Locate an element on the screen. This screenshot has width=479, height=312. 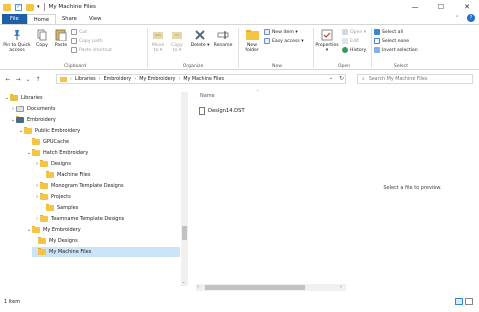
copy-path-button: Copy path is located at coordinates (87, 41).